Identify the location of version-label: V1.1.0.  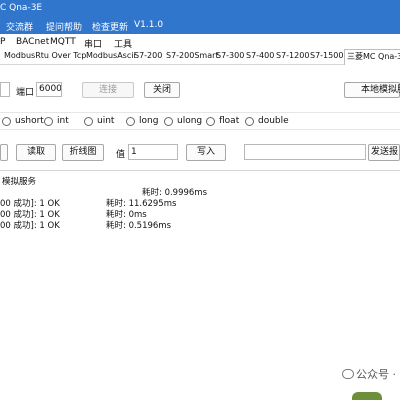
(149, 25).